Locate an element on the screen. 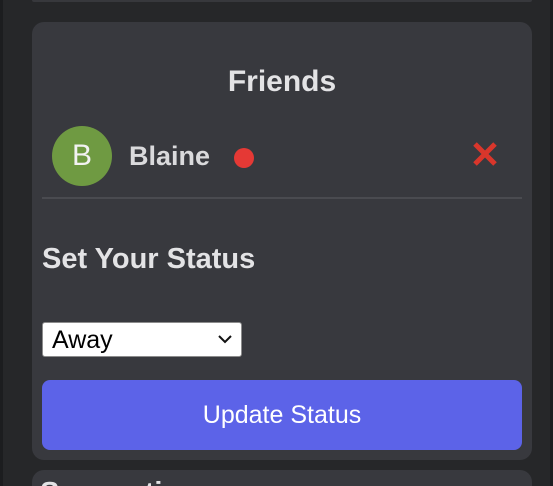 The height and width of the screenshot is (486, 553). left-gutter is located at coordinates (1, 243).